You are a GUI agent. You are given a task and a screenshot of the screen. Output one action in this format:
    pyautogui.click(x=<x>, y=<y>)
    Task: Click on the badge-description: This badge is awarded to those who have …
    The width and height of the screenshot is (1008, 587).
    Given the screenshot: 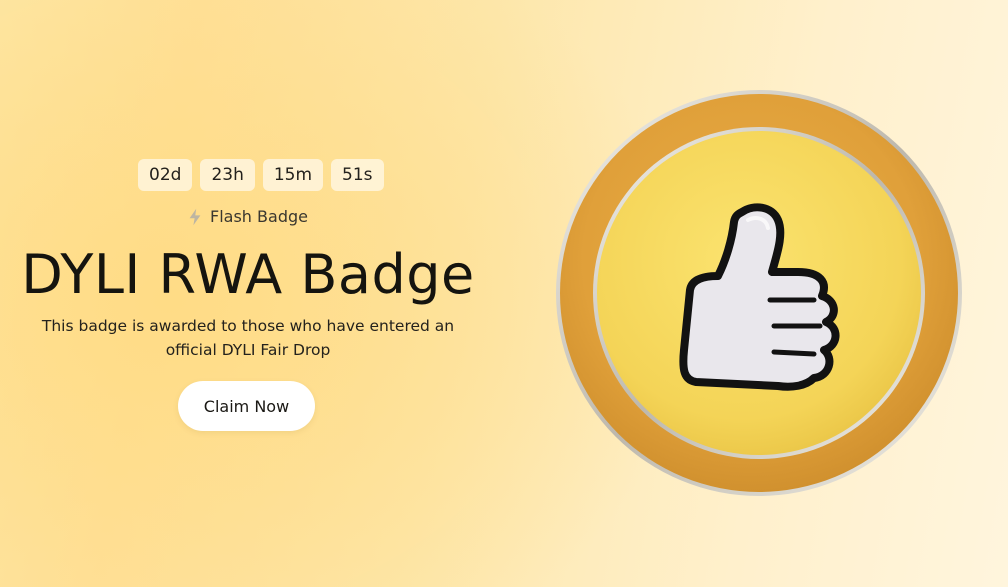 What is the action you would take?
    pyautogui.click(x=248, y=338)
    